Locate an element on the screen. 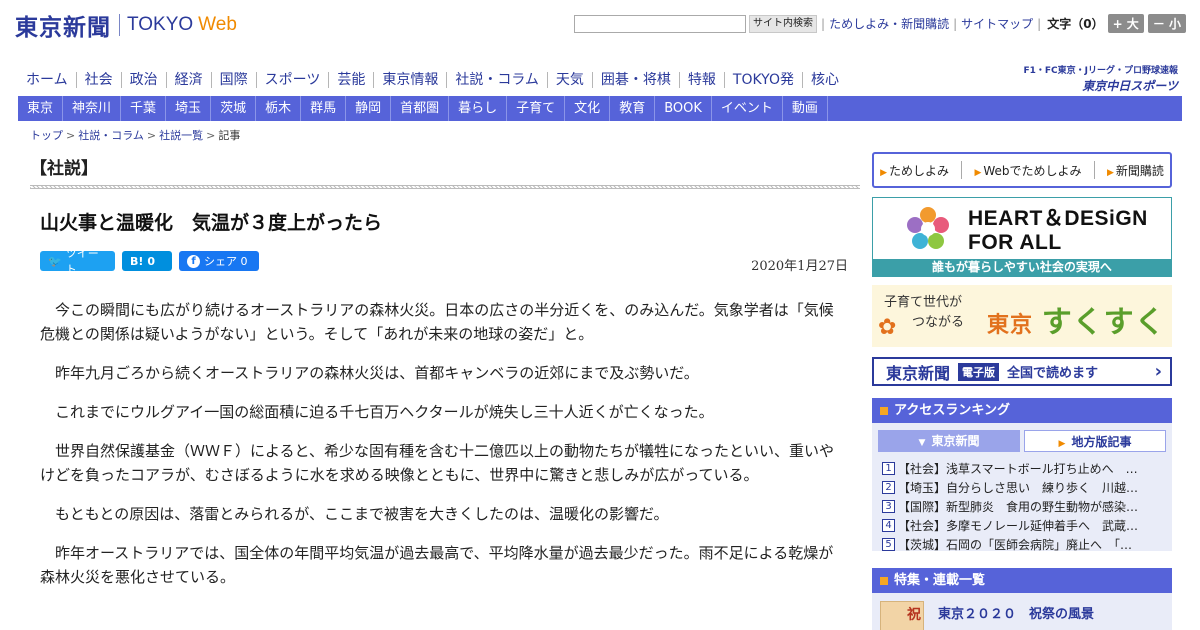 This screenshot has height=630, width=1200. regional-nav-item: 栃木 is located at coordinates (279, 108).